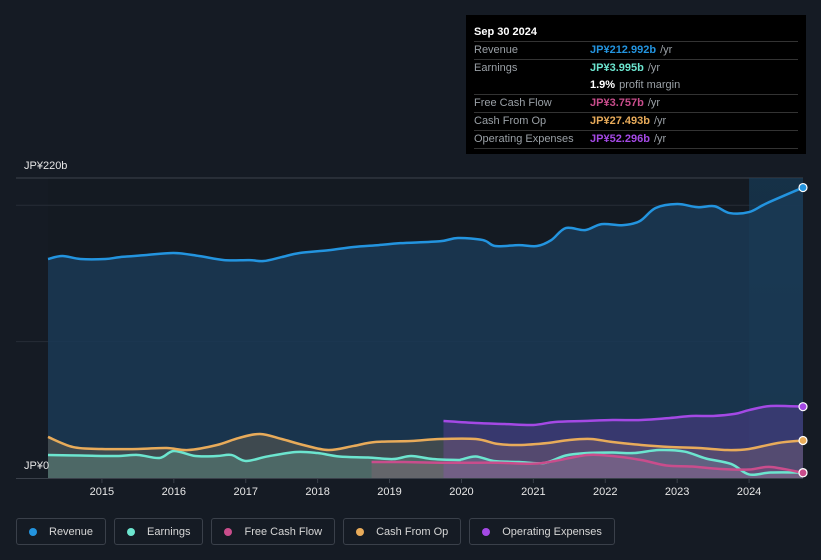 This screenshot has width=821, height=560. What do you see at coordinates (803, 187) in the screenshot?
I see `endpoint-revenue` at bounding box center [803, 187].